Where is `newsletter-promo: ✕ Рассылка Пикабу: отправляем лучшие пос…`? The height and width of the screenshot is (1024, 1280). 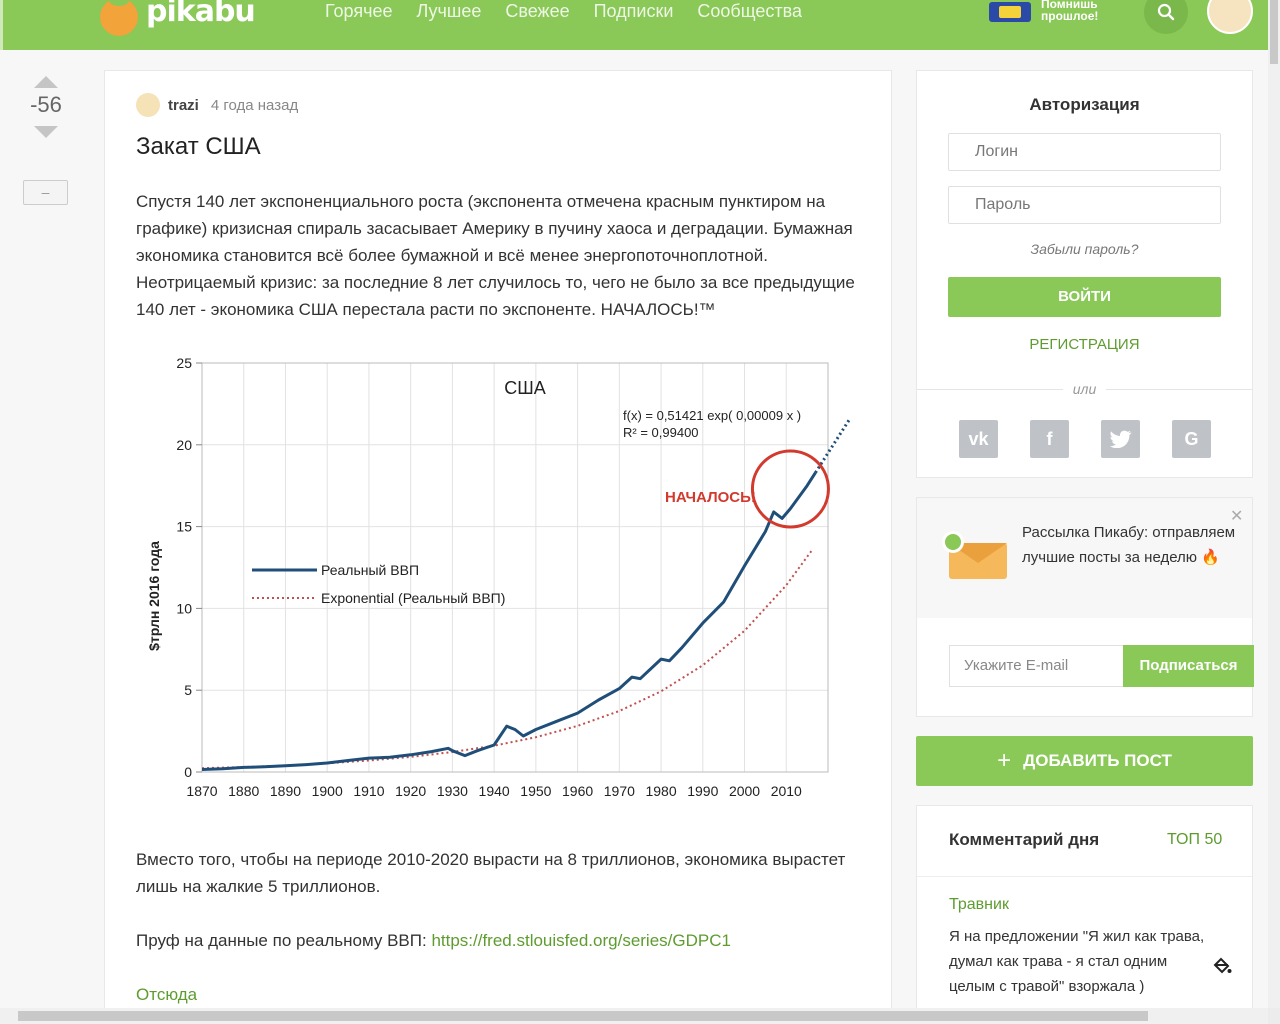
newsletter-promo: ✕ Рассылка Пикабу: отправляем лучшие пос… is located at coordinates (1084, 558).